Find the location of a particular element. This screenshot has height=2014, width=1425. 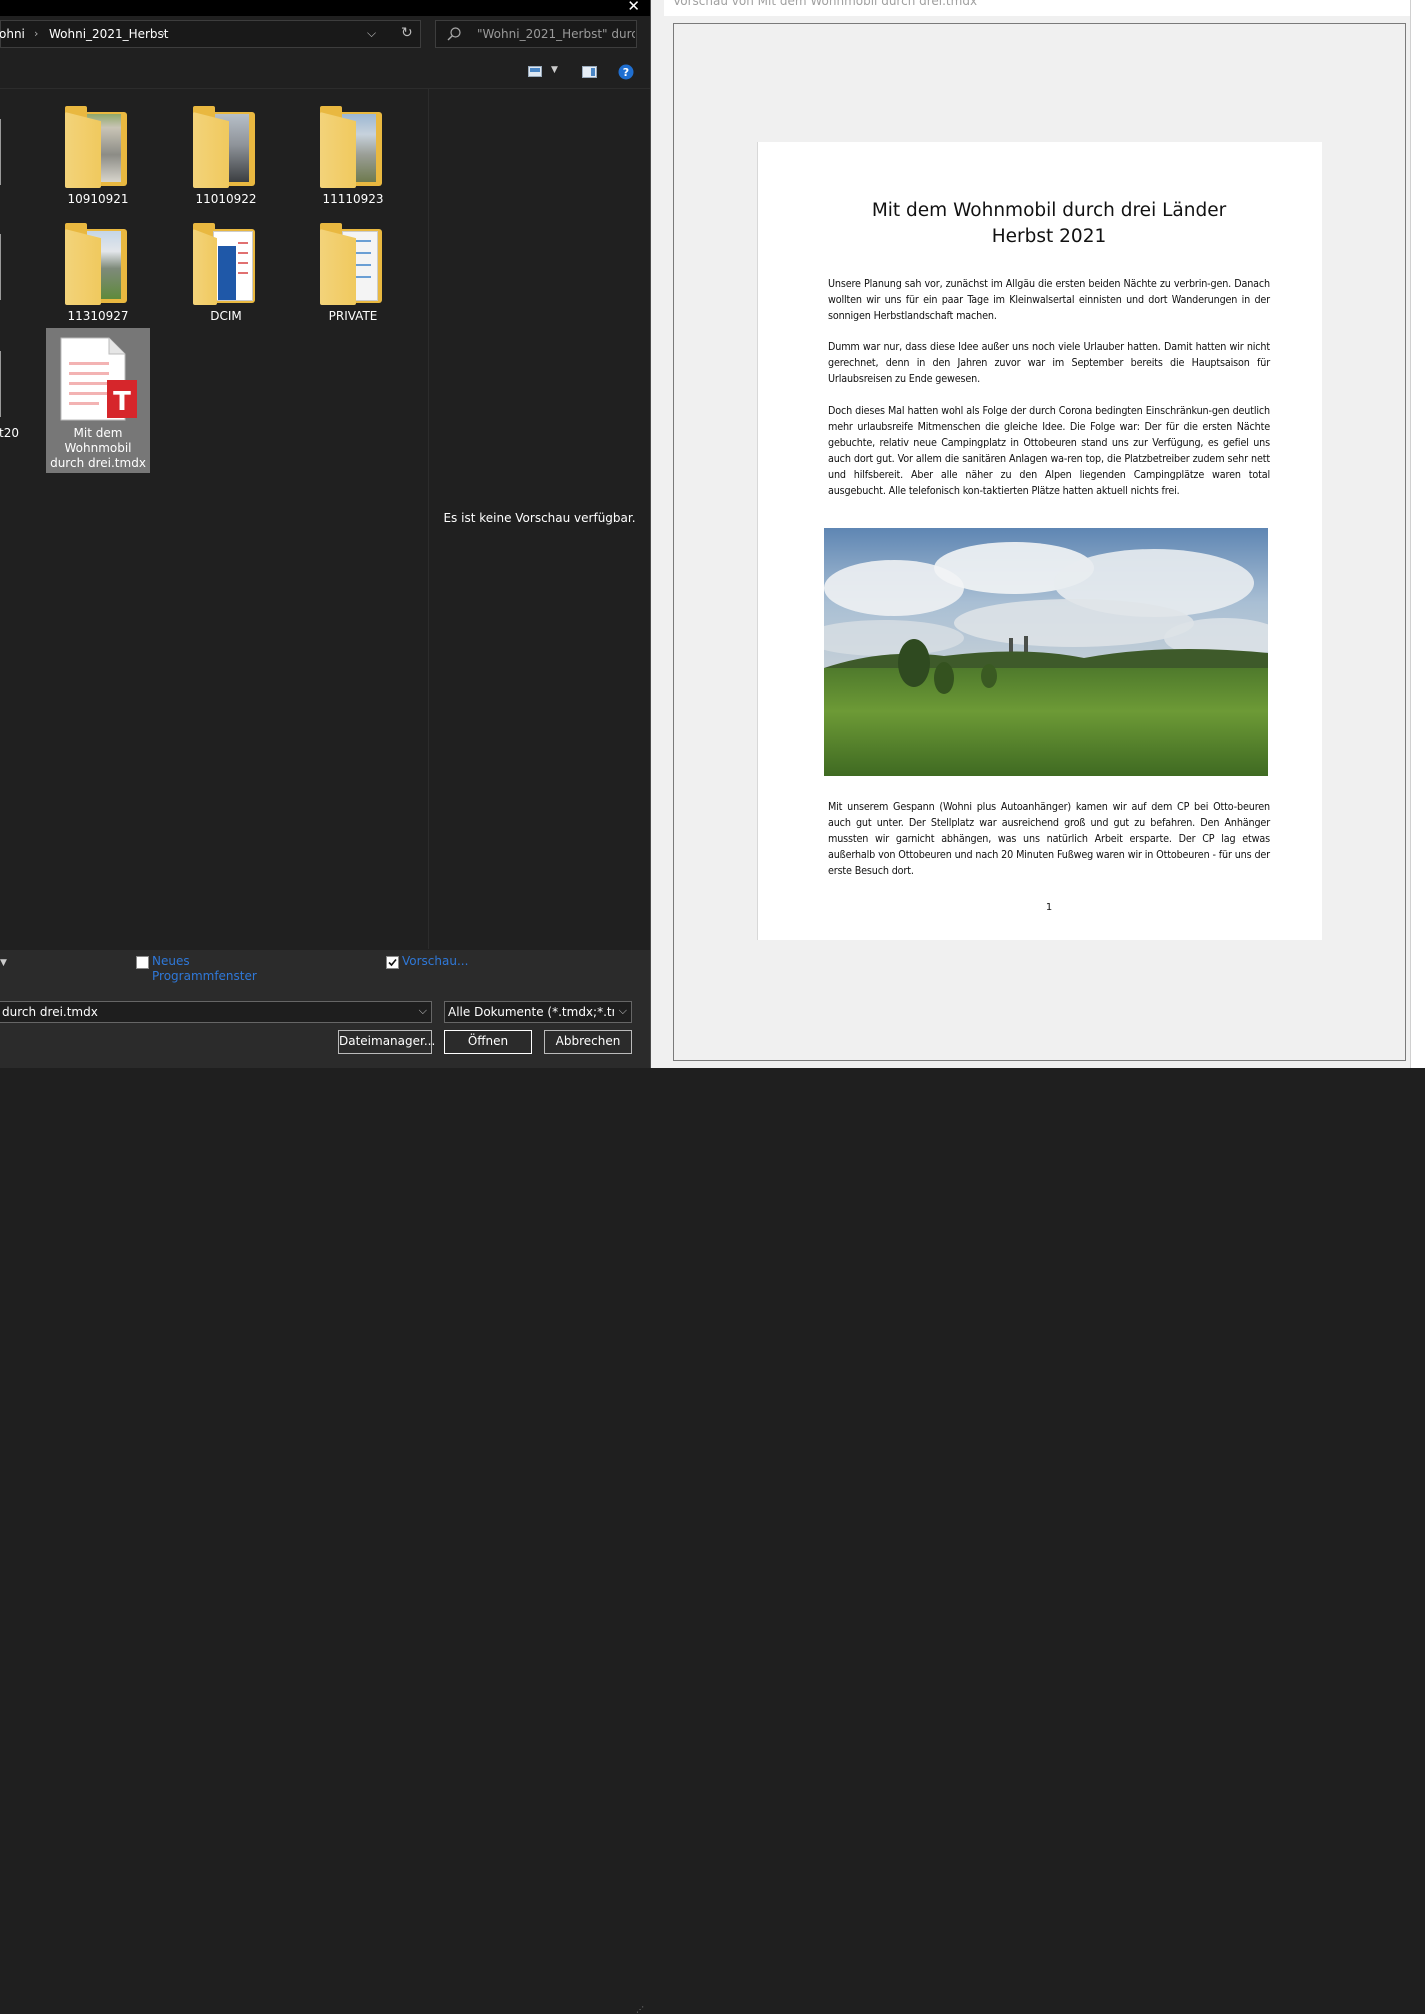

folder-item: DCIM is located at coordinates (226, 272).